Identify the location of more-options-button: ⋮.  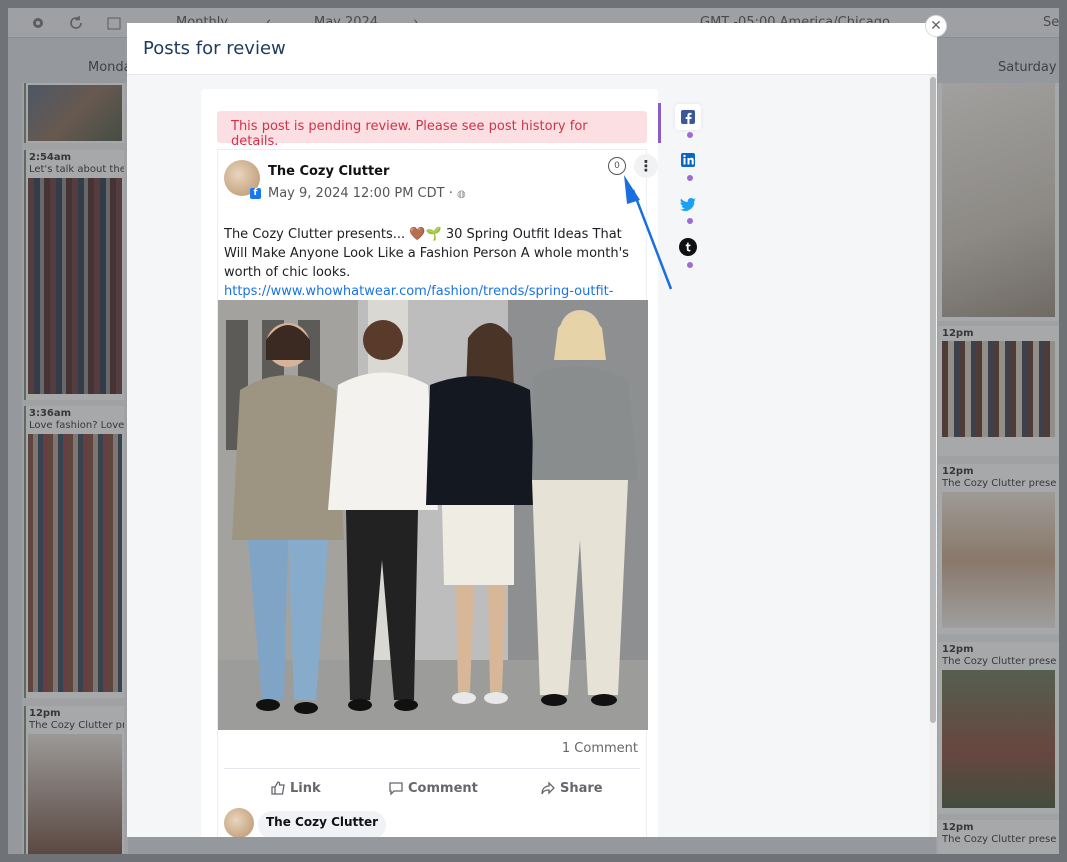
(646, 166).